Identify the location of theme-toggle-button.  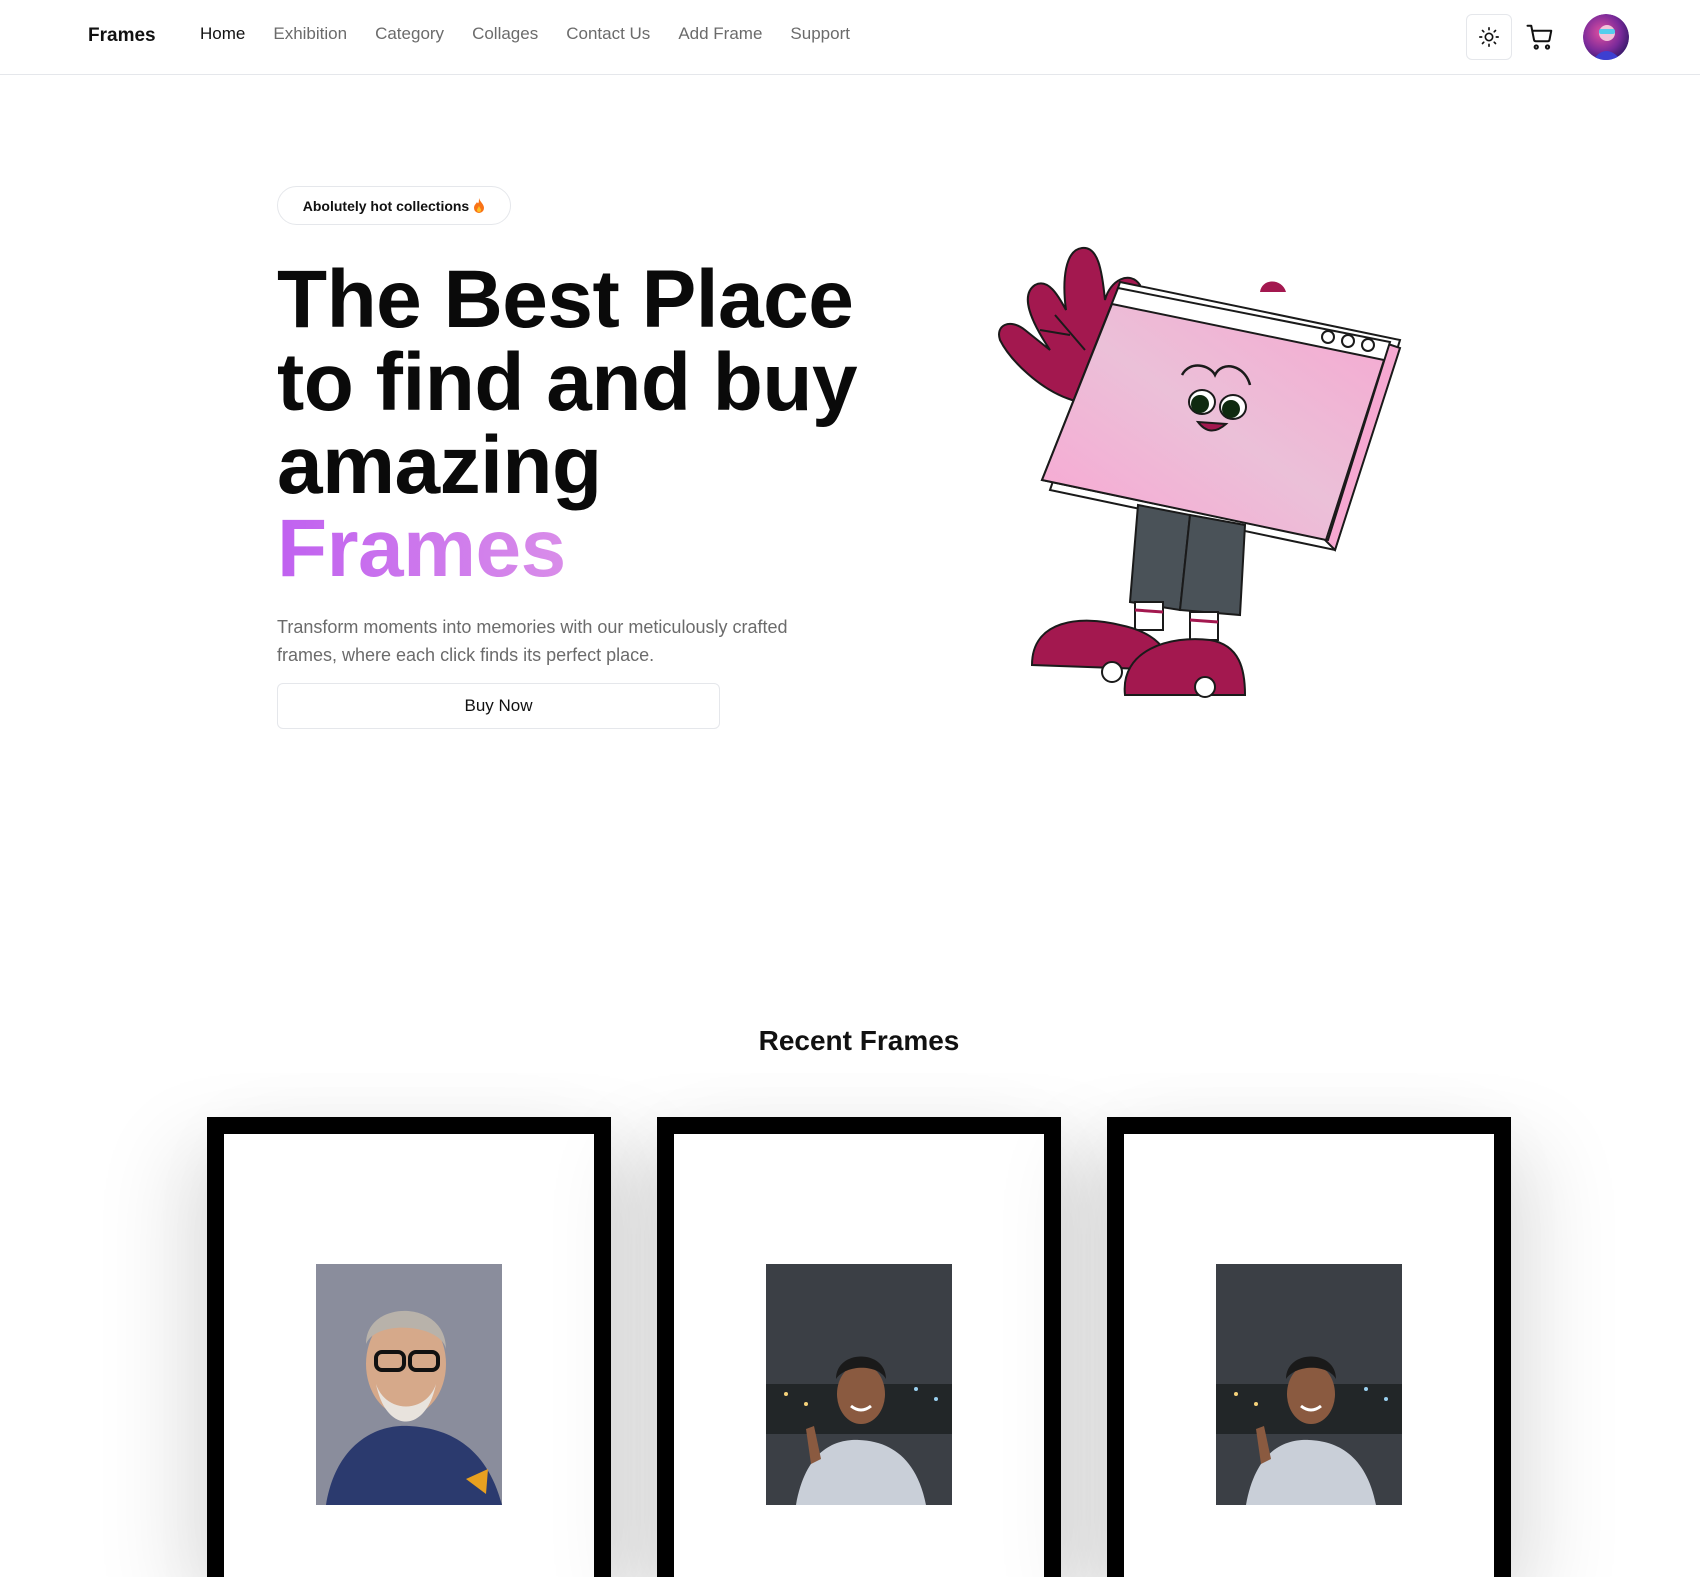
(1489, 37).